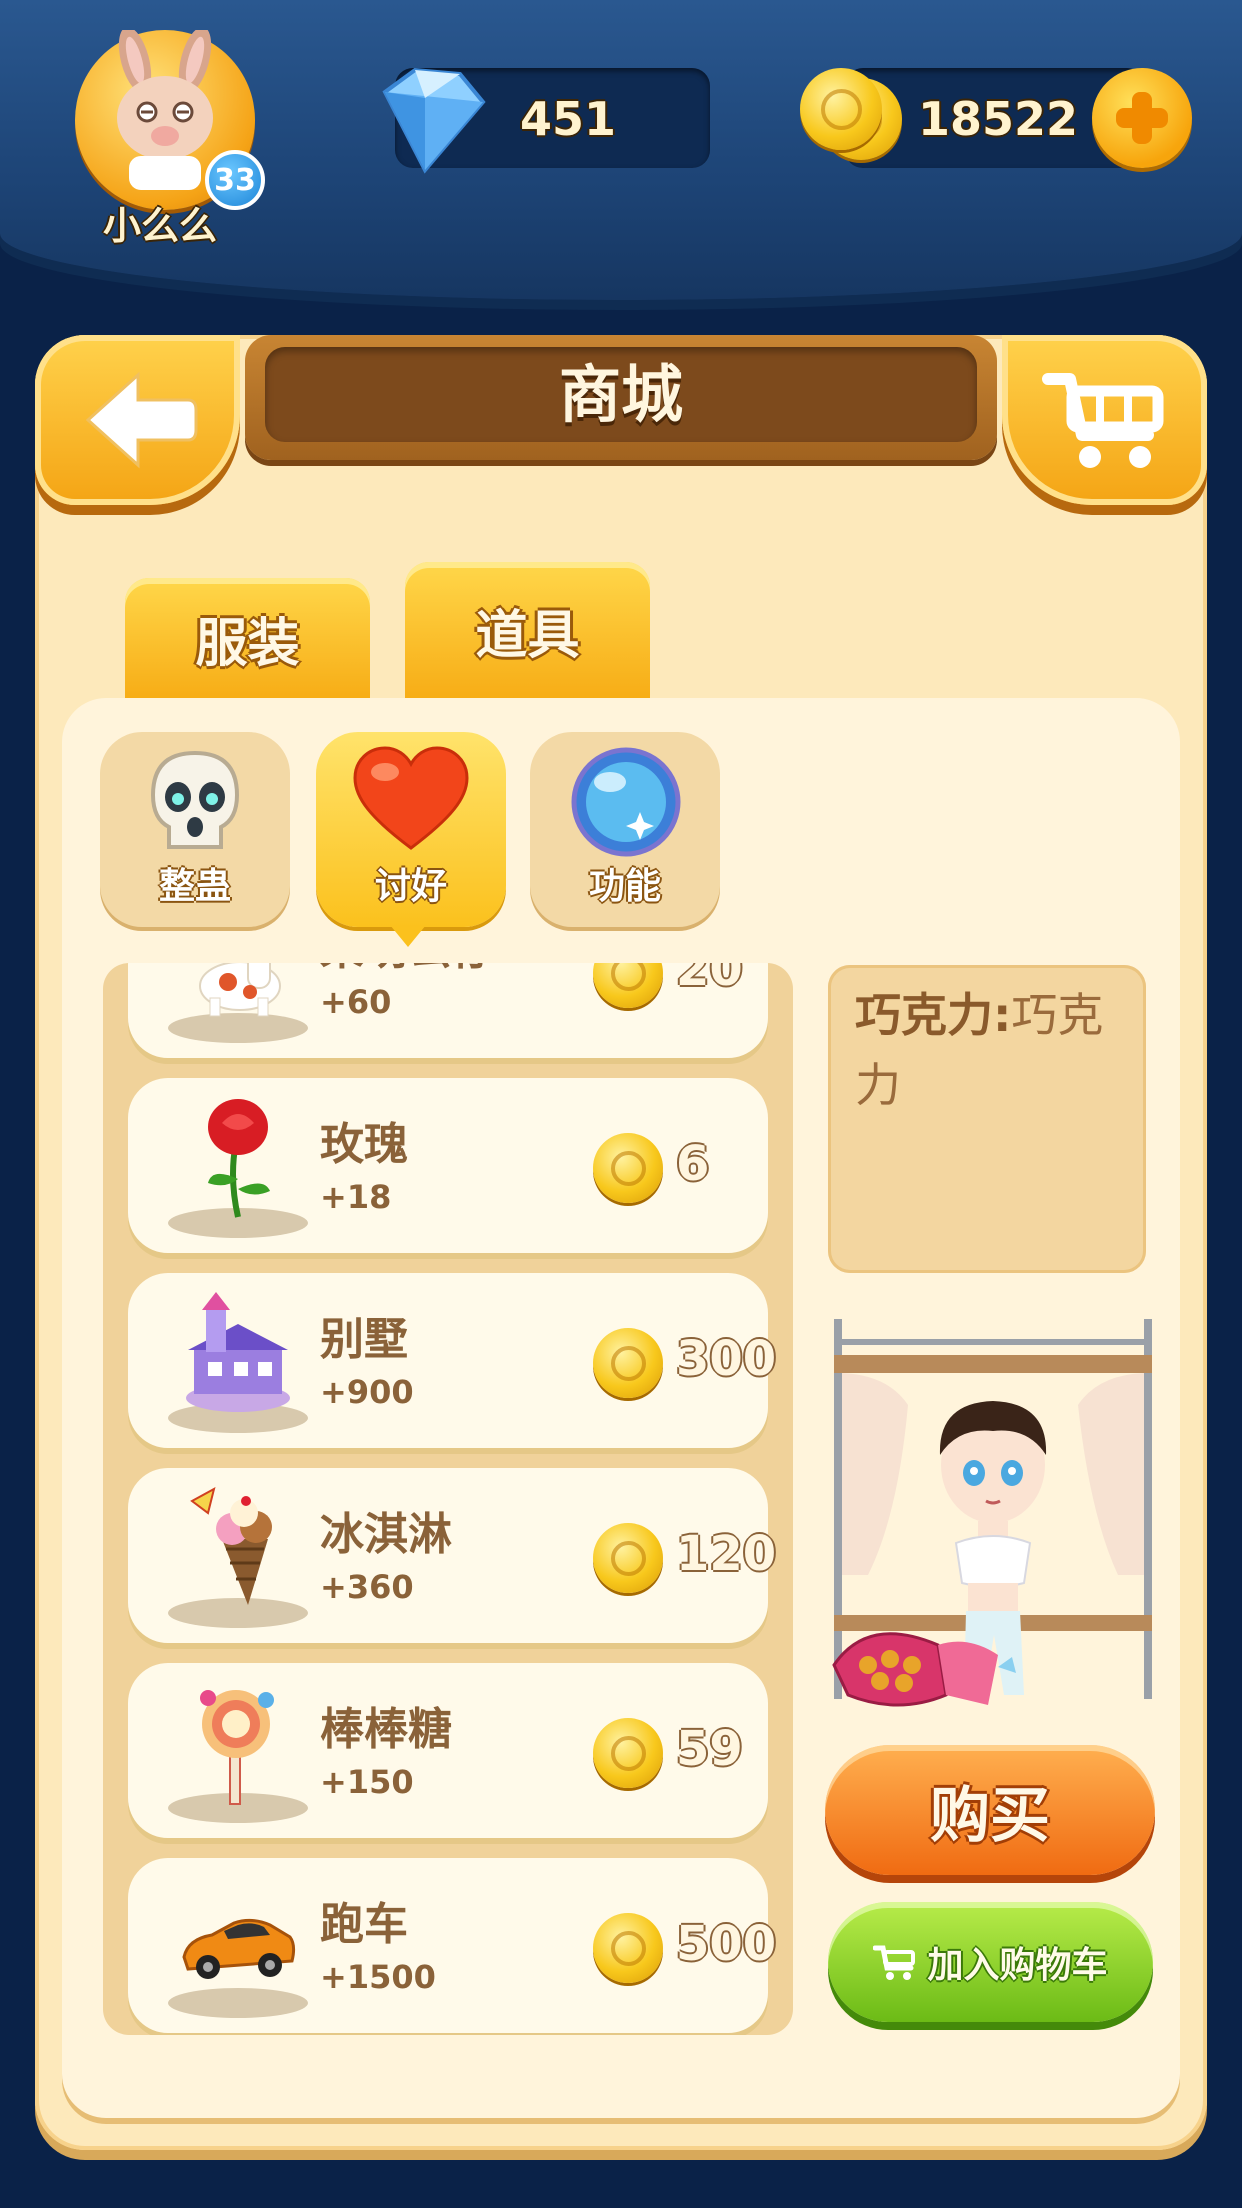 This screenshot has width=1242, height=2208. What do you see at coordinates (408, 936) in the screenshot?
I see `category-pointer` at bounding box center [408, 936].